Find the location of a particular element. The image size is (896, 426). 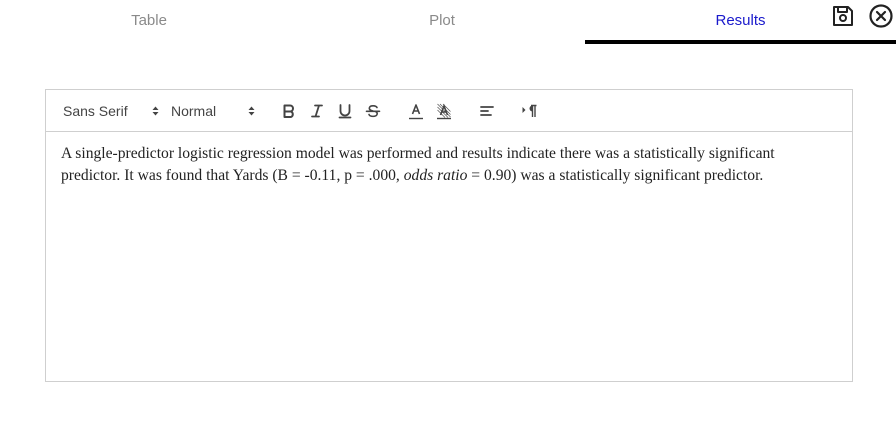

font-size-select: Normal is located at coordinates (213, 110).